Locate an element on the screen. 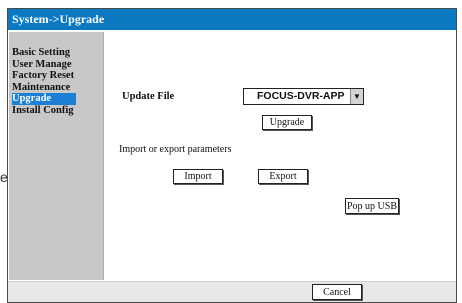 This screenshot has width=462, height=303. sidebar-item-basic-setting: Basic Setting is located at coordinates (56, 53).